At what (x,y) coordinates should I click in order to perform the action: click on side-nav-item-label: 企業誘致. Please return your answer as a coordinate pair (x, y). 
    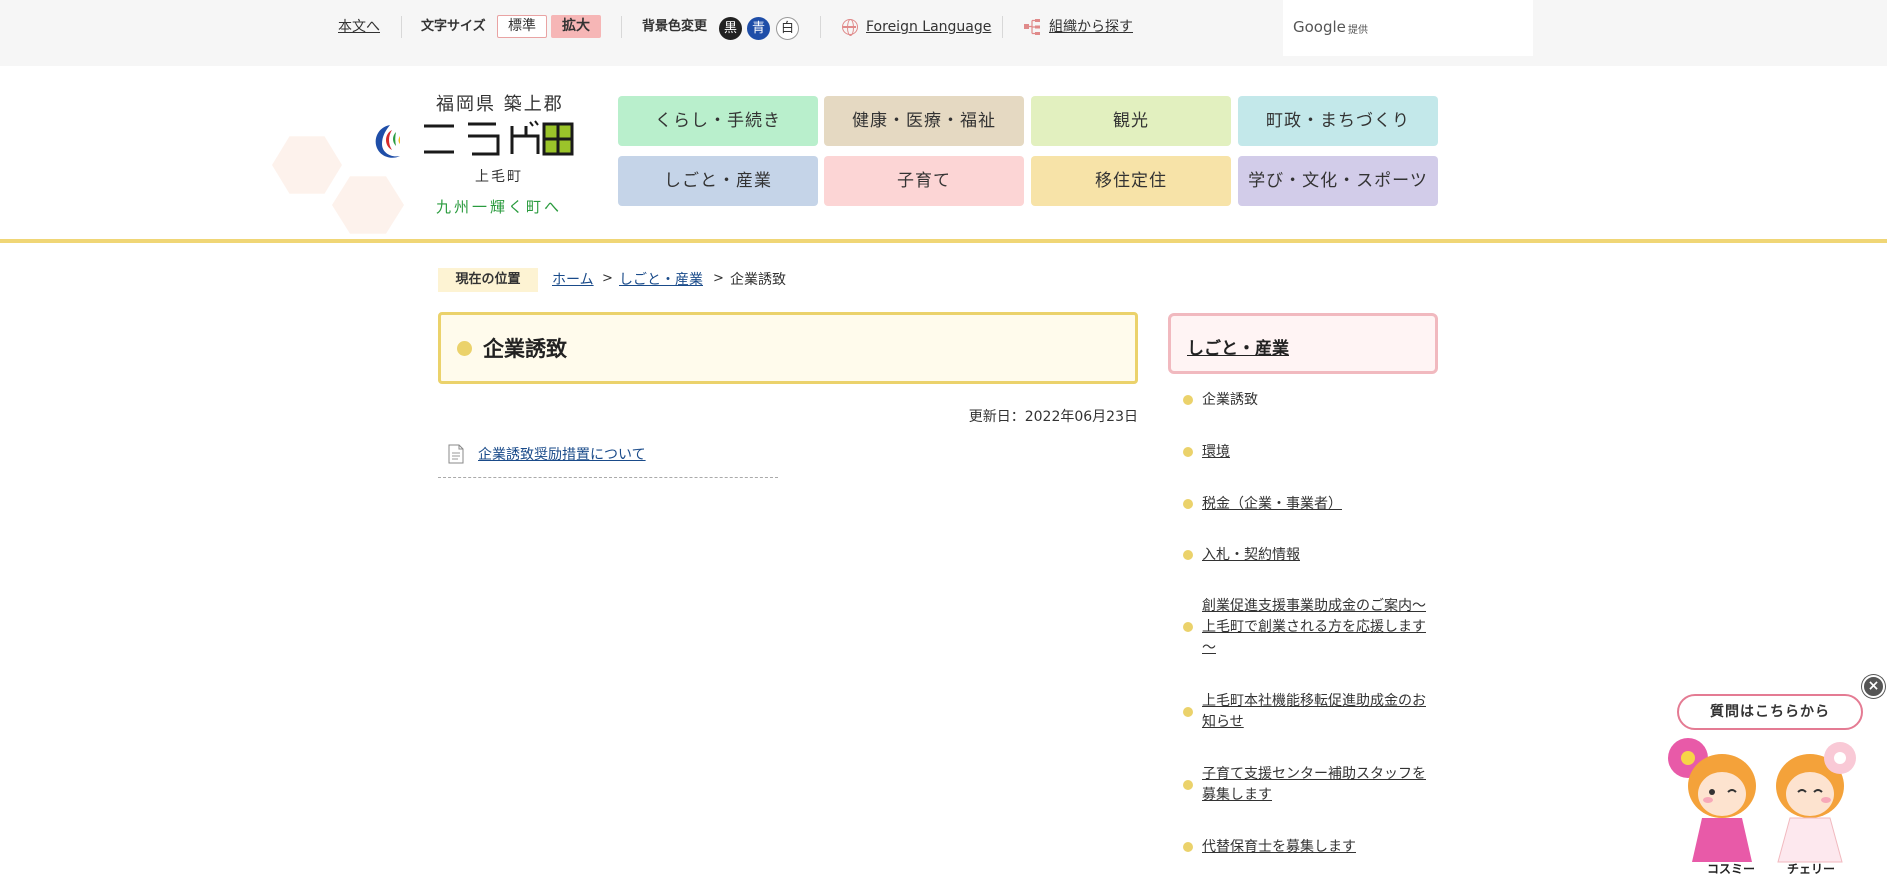
    Looking at the image, I should click on (1230, 400).